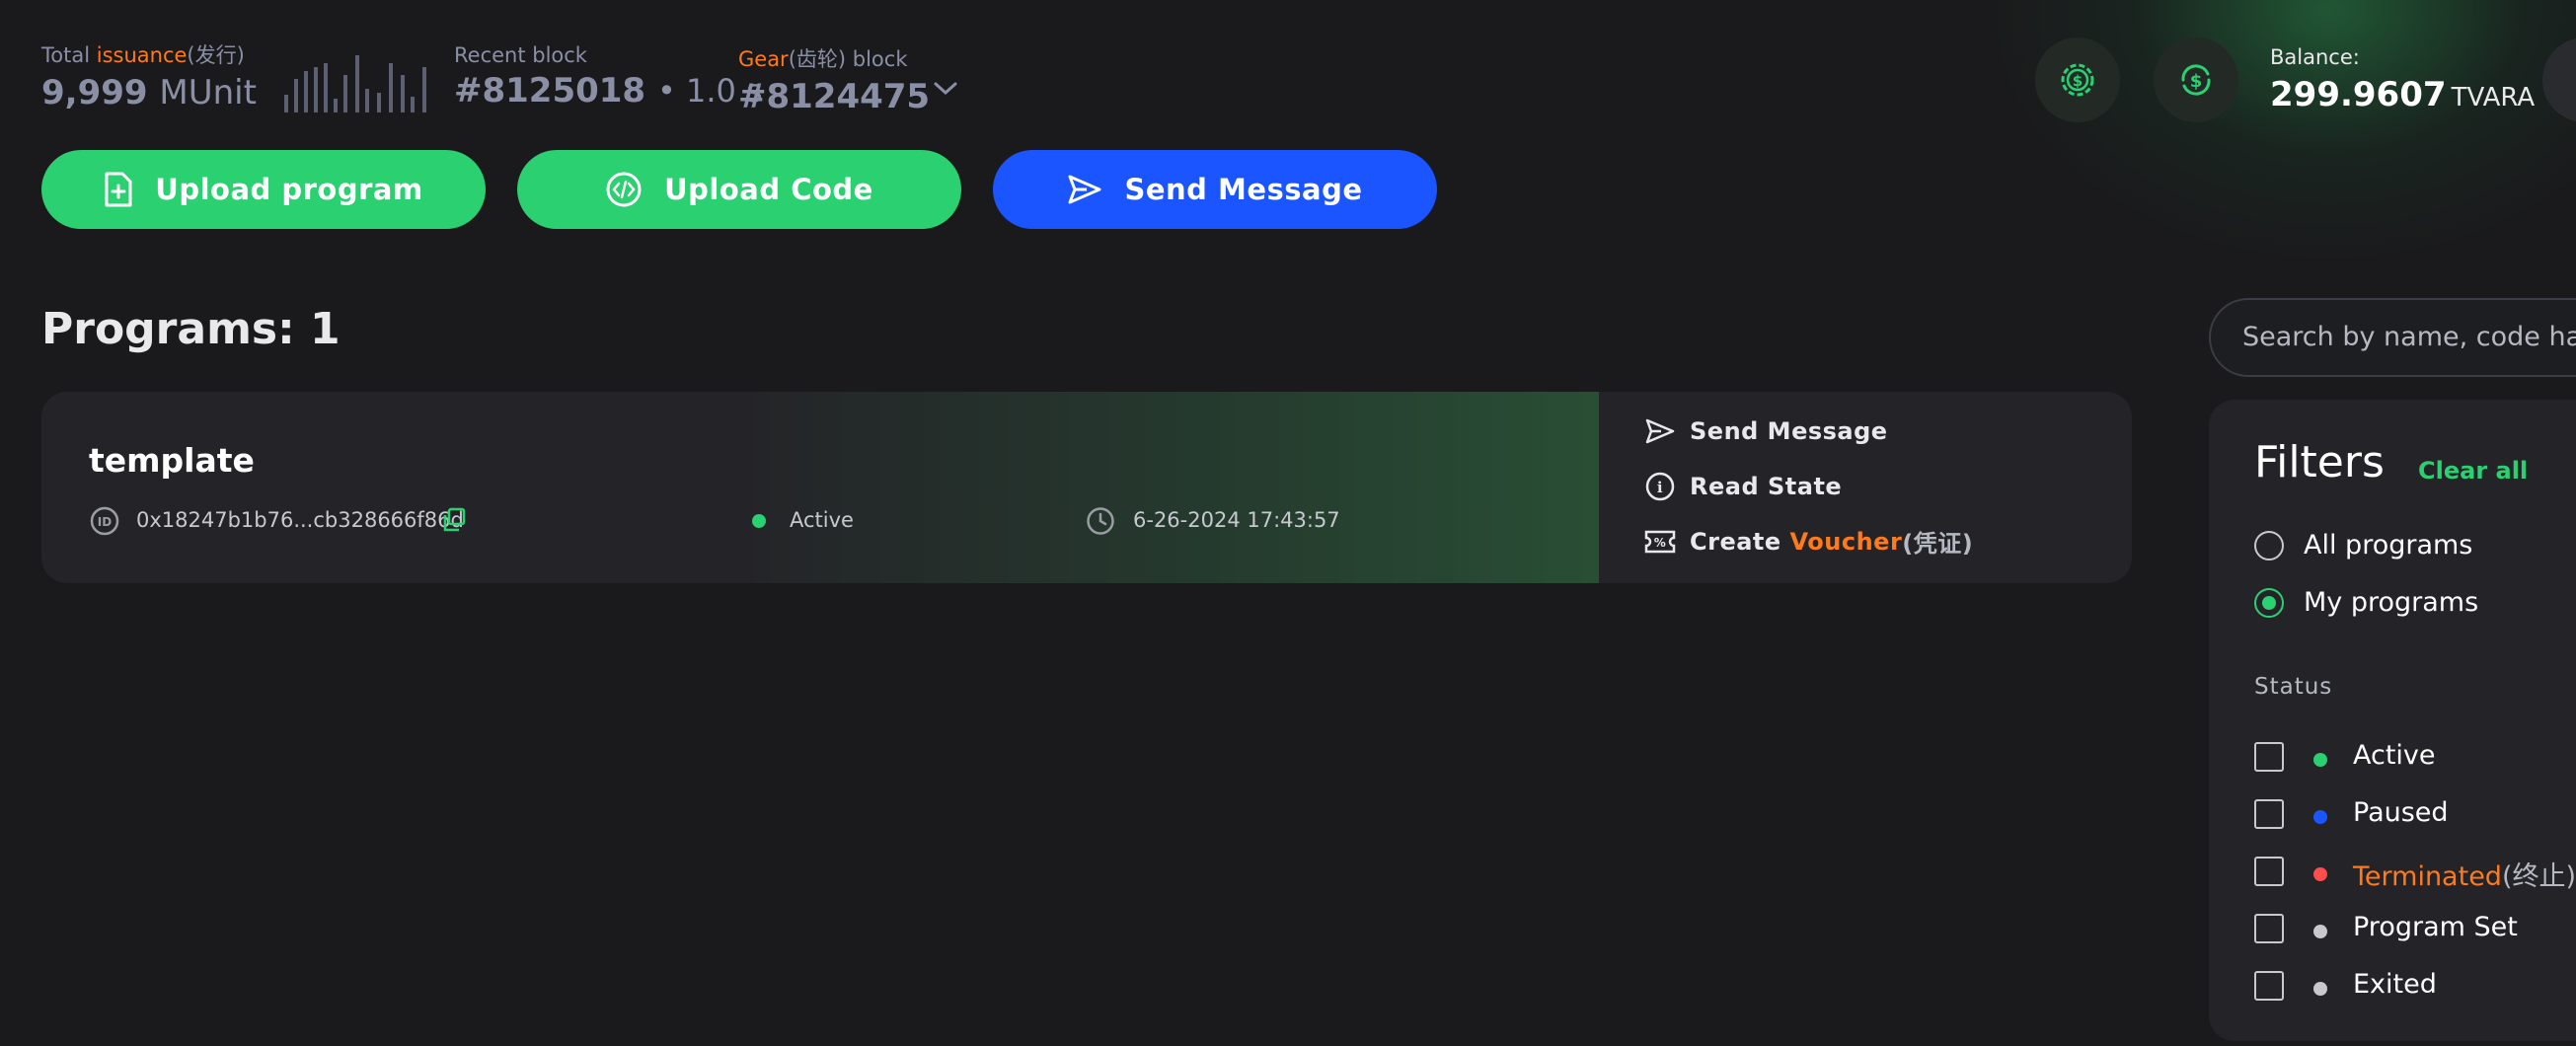 The image size is (2576, 1046). Describe the element at coordinates (2269, 546) in the screenshot. I see `radio-all-programs` at that location.